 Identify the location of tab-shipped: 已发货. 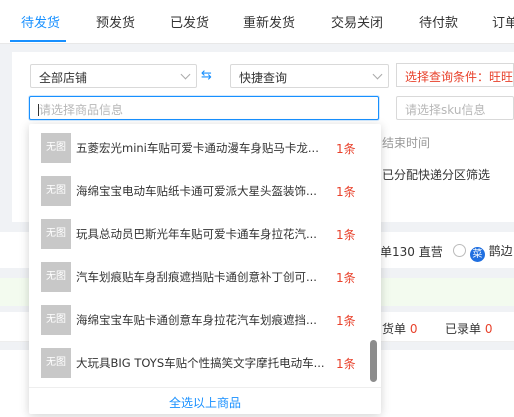
(189, 21).